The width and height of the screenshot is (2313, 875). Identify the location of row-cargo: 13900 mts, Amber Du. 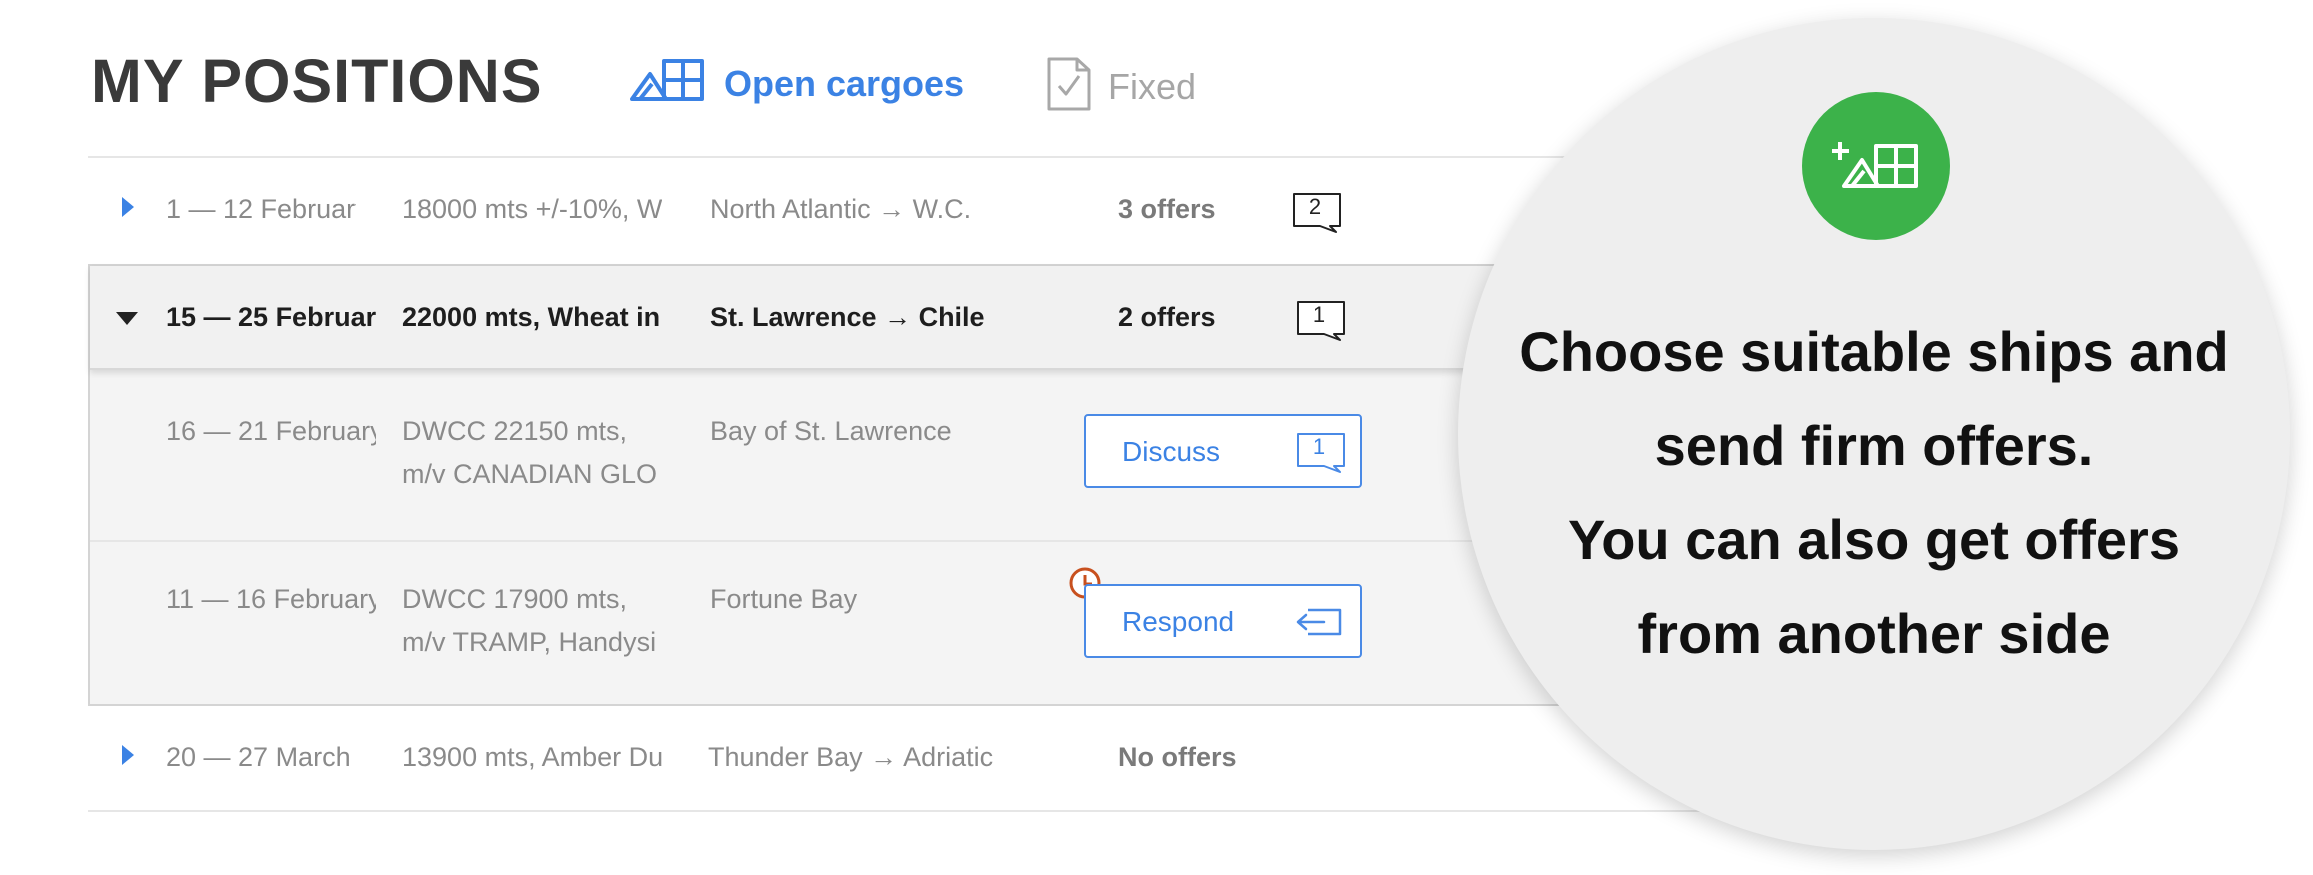
(532, 757).